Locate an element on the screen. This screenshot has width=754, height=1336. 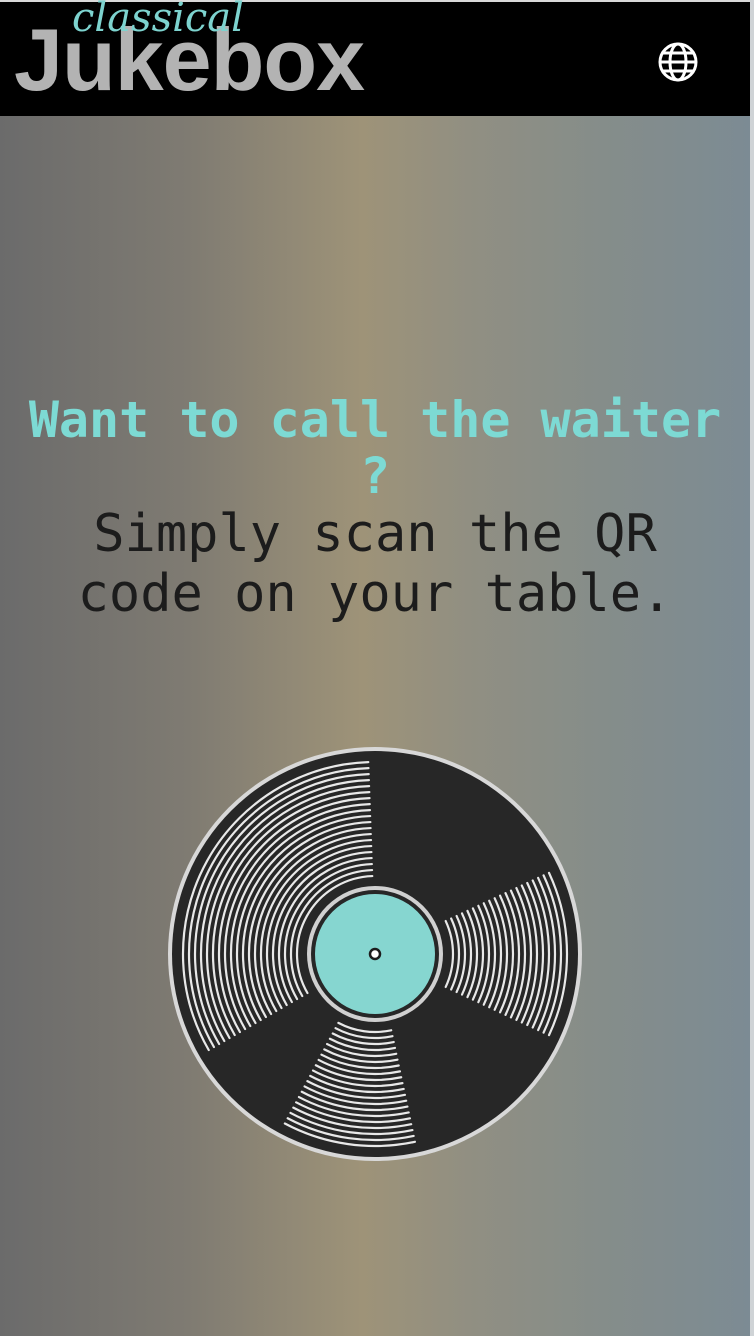
app-header: Jukebox classical is located at coordinates (375, 58).